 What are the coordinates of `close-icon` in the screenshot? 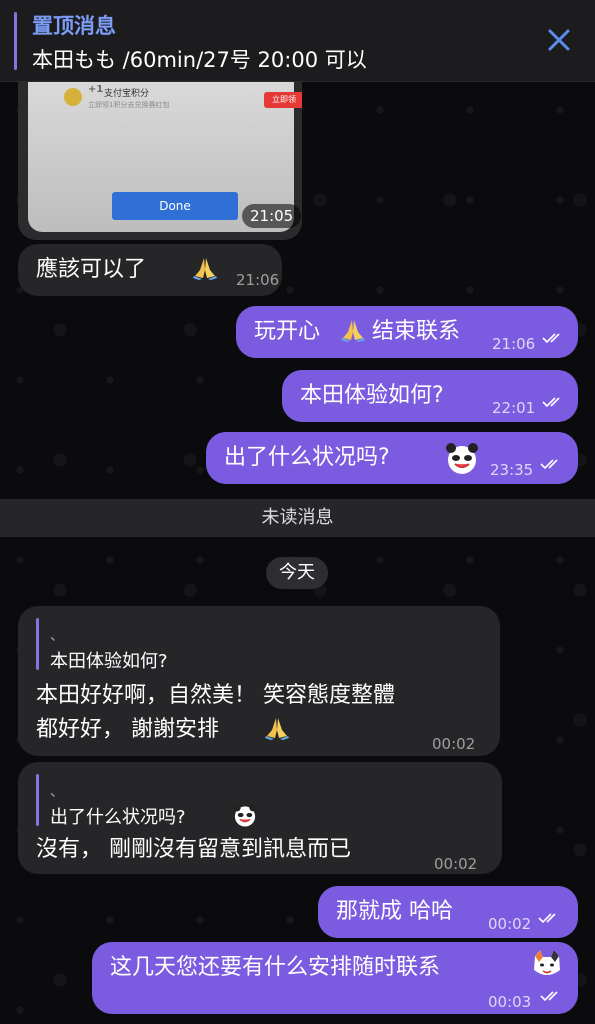 It's located at (559, 40).